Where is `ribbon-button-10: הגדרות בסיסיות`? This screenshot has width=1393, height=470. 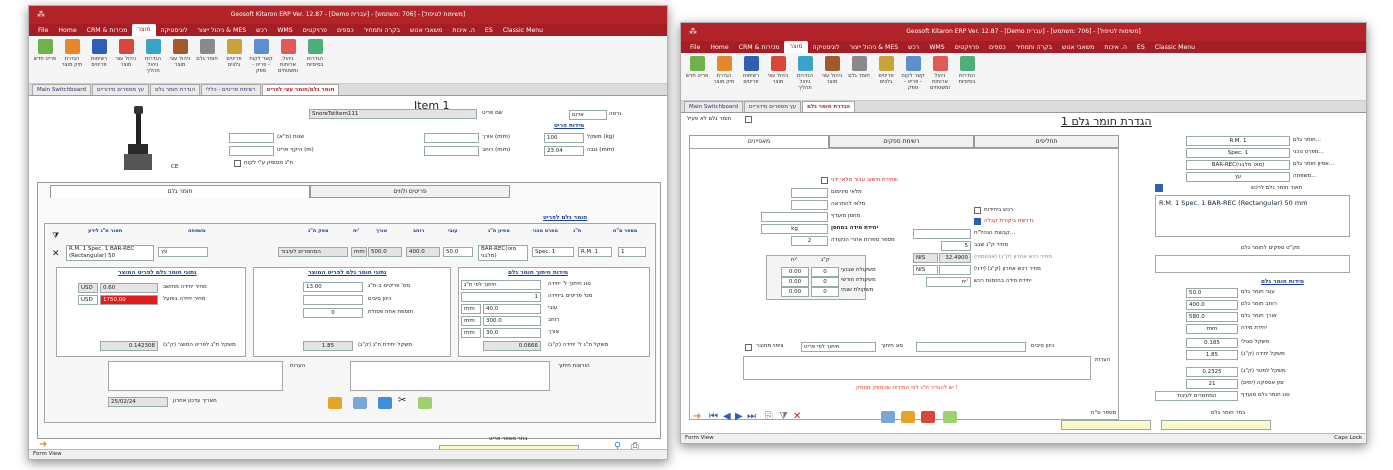
ribbon-button-10: הגדרות בסיסיות is located at coordinates (967, 76).